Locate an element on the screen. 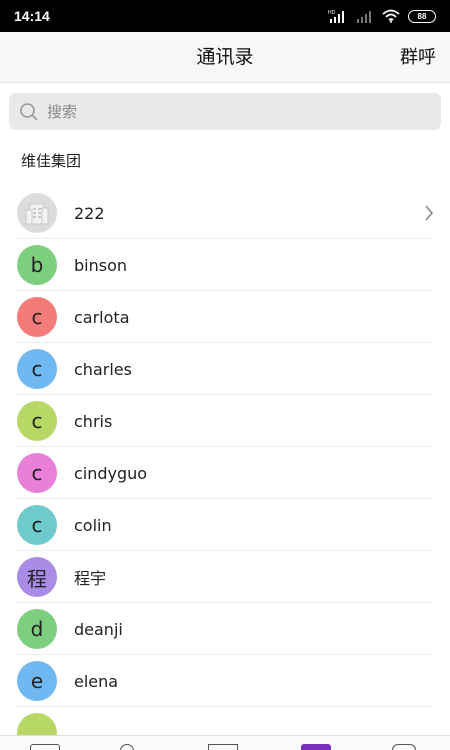  list-item: c colin is located at coordinates (225, 525).